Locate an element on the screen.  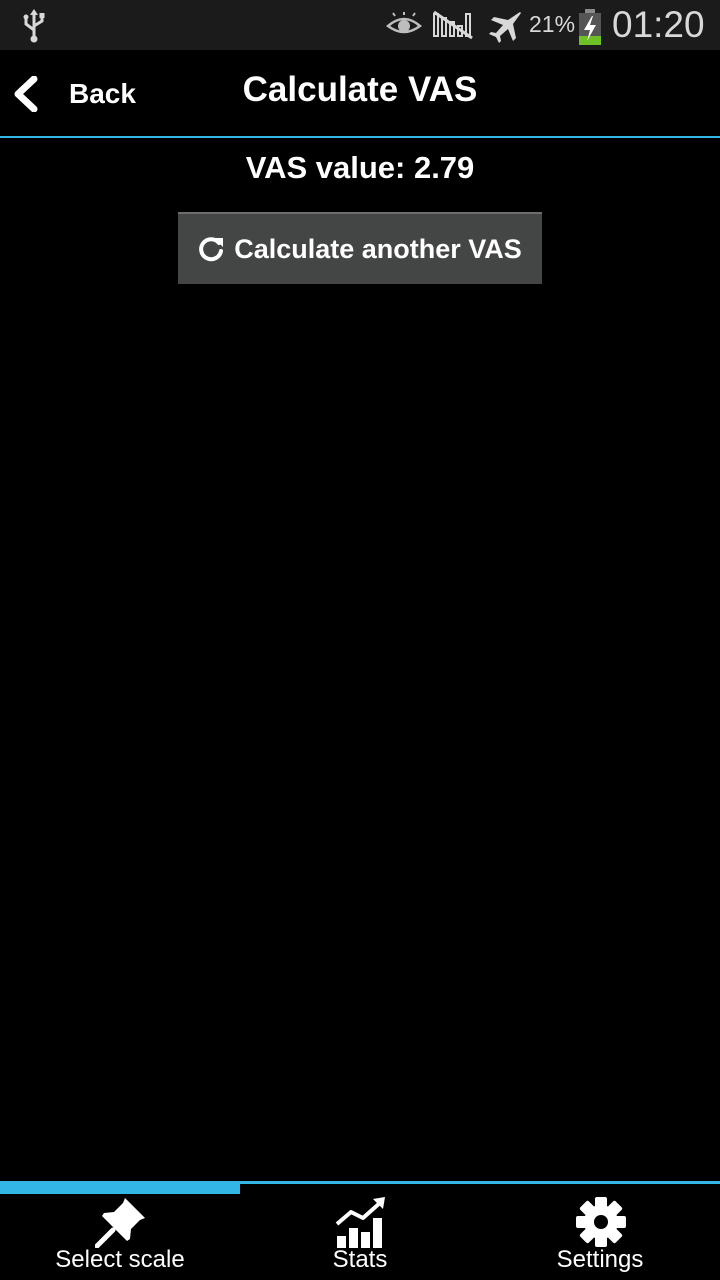
eye-icon is located at coordinates (404, 23).